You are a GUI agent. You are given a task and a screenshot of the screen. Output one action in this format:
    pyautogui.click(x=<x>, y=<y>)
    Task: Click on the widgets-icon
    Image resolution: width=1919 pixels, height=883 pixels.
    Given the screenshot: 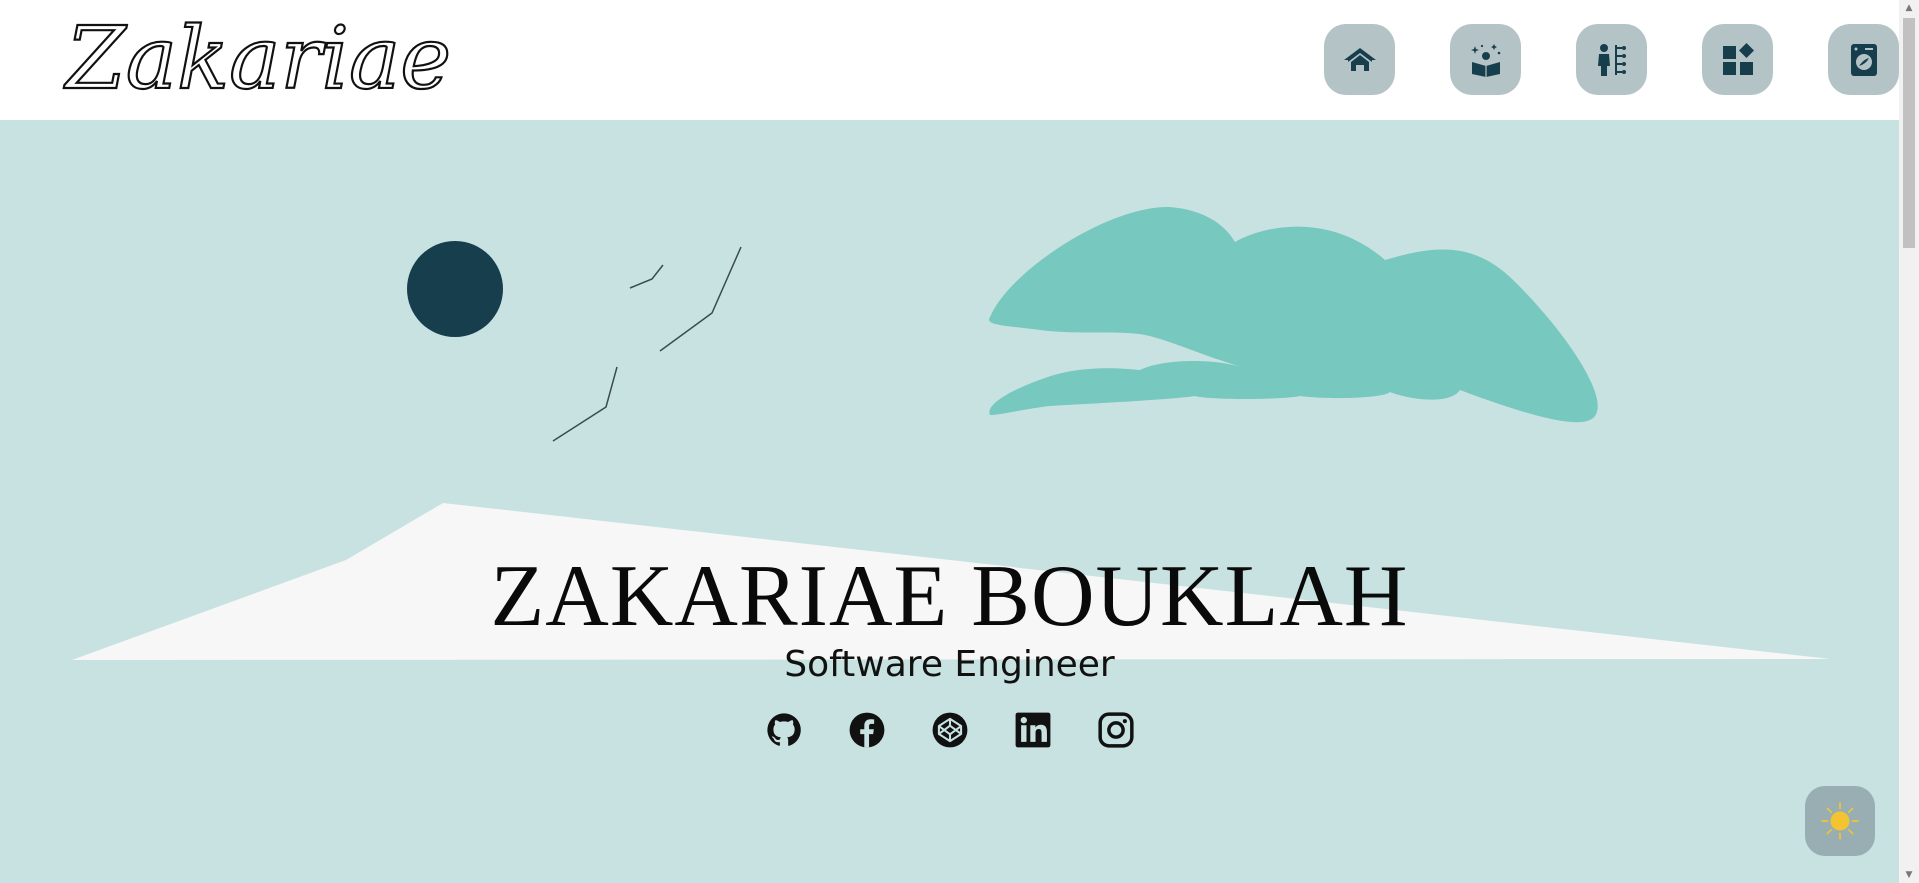 What is the action you would take?
    pyautogui.click(x=1738, y=58)
    